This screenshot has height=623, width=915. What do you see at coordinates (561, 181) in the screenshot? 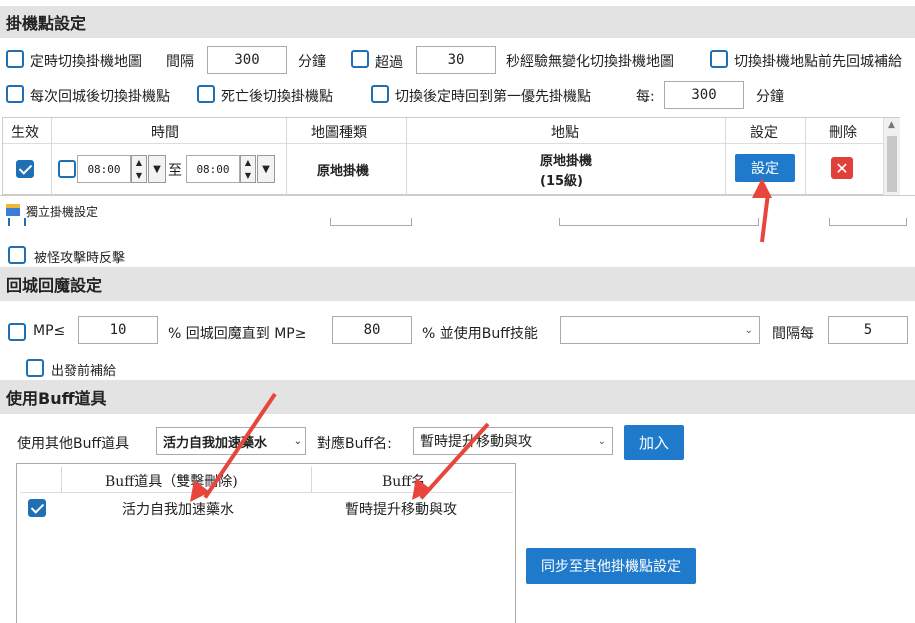
I see `location-cell-level: (15級)` at bounding box center [561, 181].